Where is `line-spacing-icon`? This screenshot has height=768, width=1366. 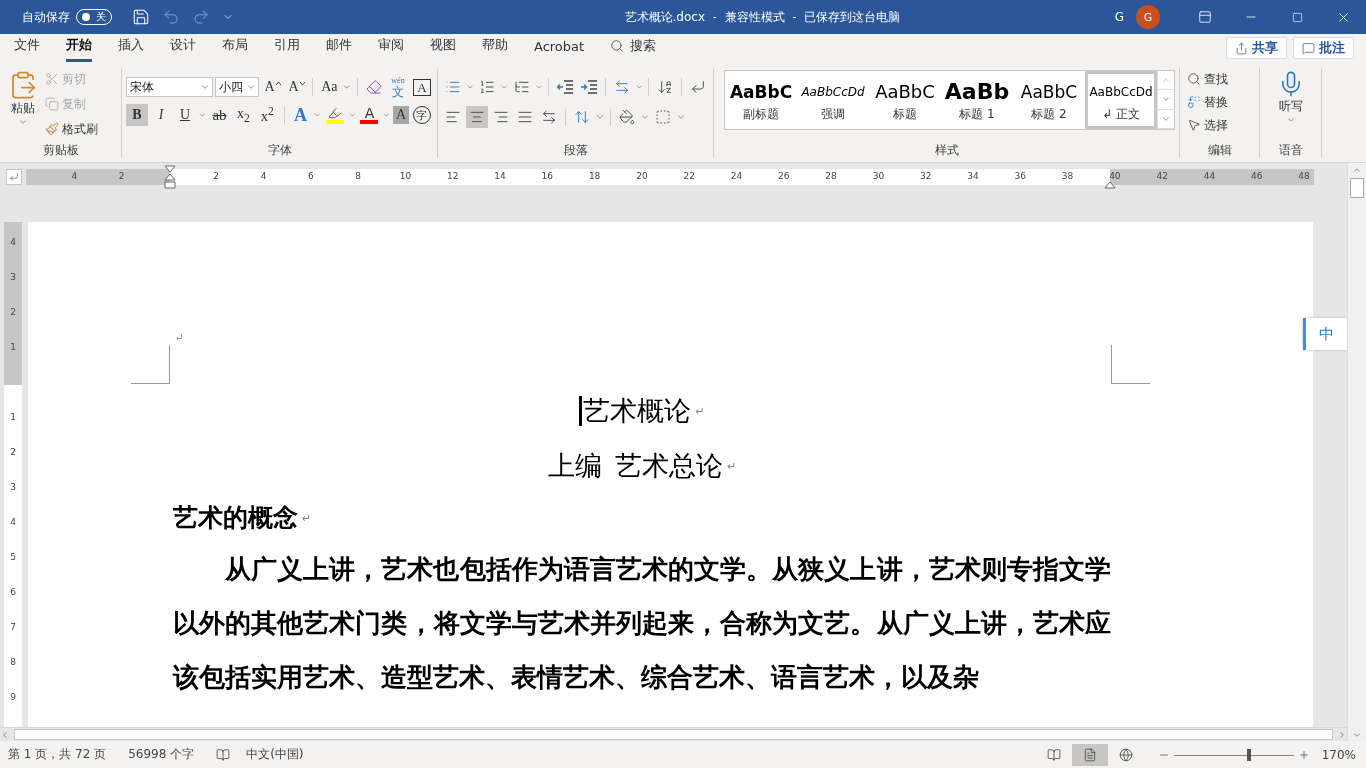
line-spacing-icon is located at coordinates (582, 117).